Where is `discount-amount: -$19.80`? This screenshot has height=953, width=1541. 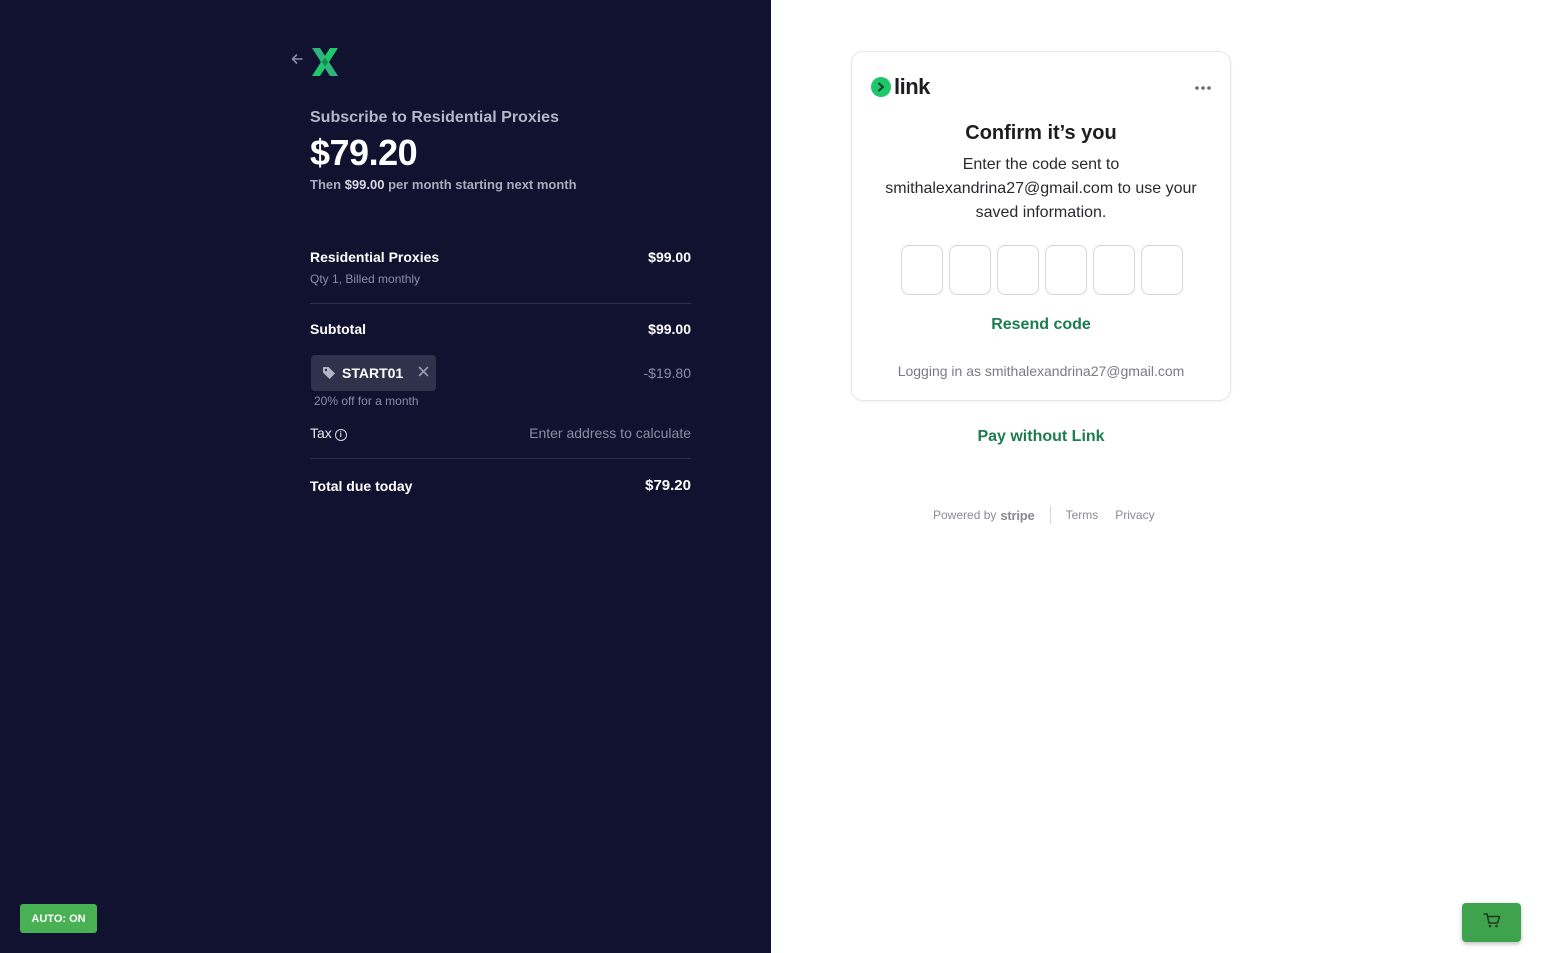
discount-amount: -$19.80 is located at coordinates (667, 373).